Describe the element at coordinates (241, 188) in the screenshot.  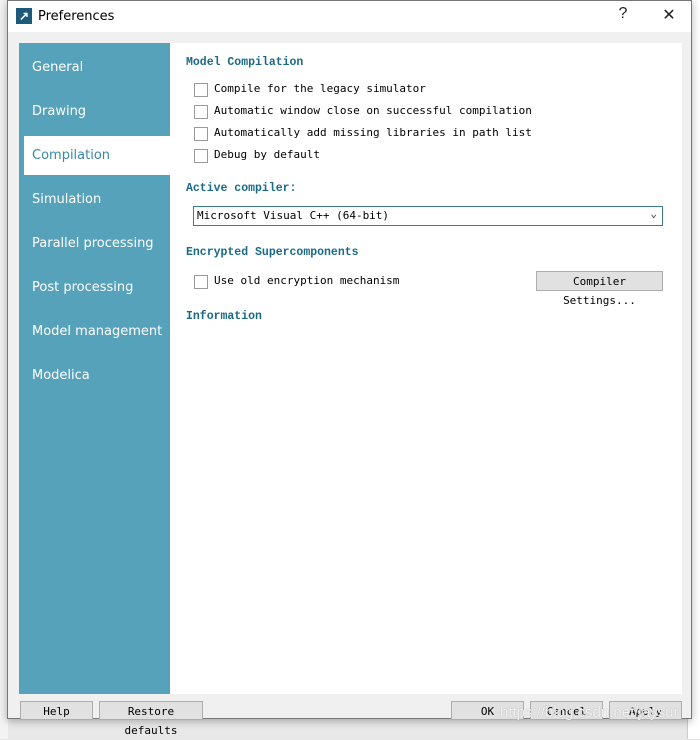
I see `active-compiler-label: Active compiler:` at that location.